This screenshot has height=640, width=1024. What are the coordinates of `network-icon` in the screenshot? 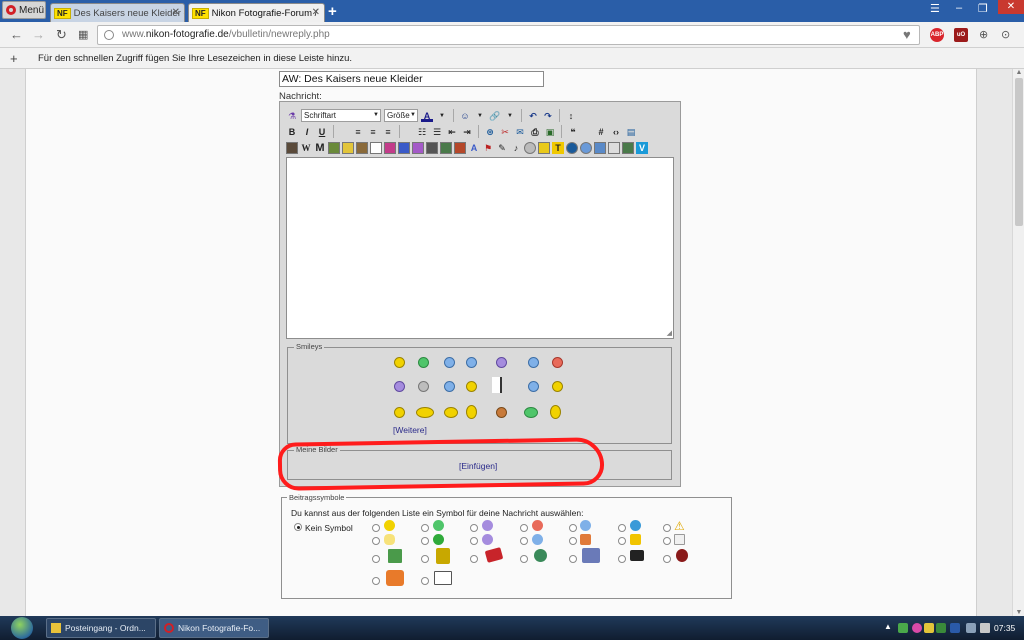 It's located at (971, 628).